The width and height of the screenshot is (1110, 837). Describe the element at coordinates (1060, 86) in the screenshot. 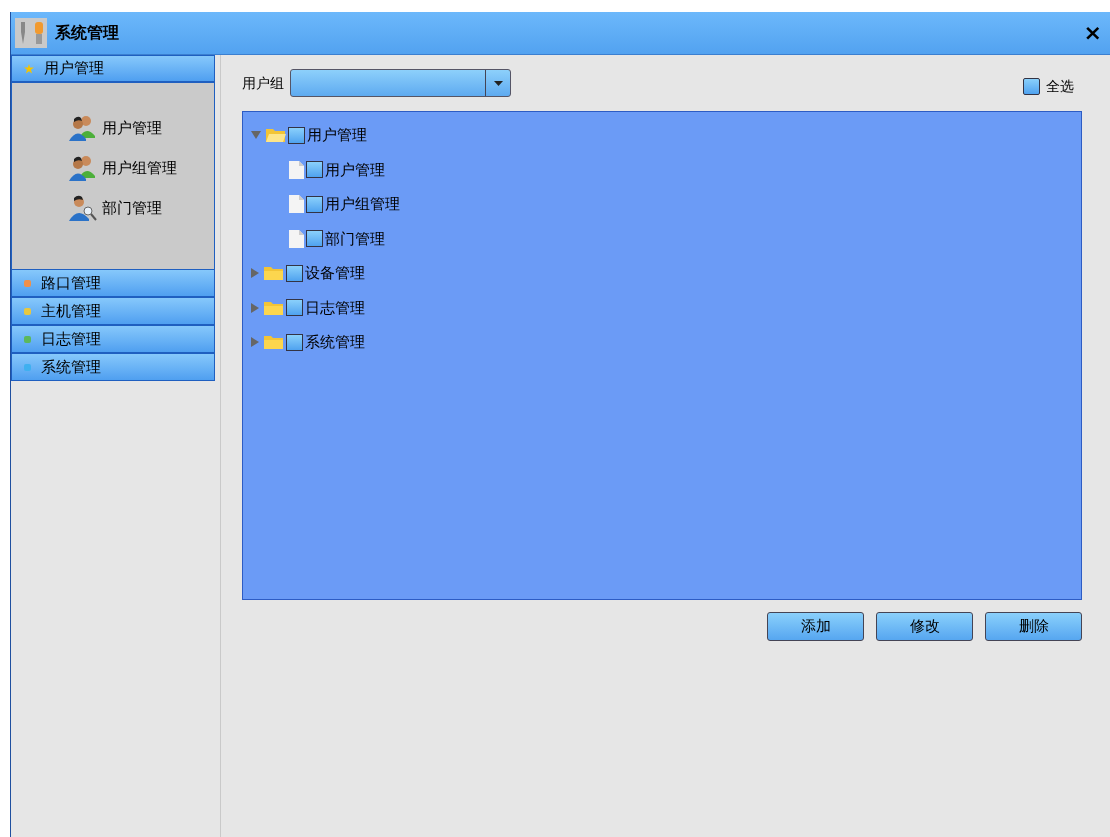

I see `select-all-label: 全选` at that location.